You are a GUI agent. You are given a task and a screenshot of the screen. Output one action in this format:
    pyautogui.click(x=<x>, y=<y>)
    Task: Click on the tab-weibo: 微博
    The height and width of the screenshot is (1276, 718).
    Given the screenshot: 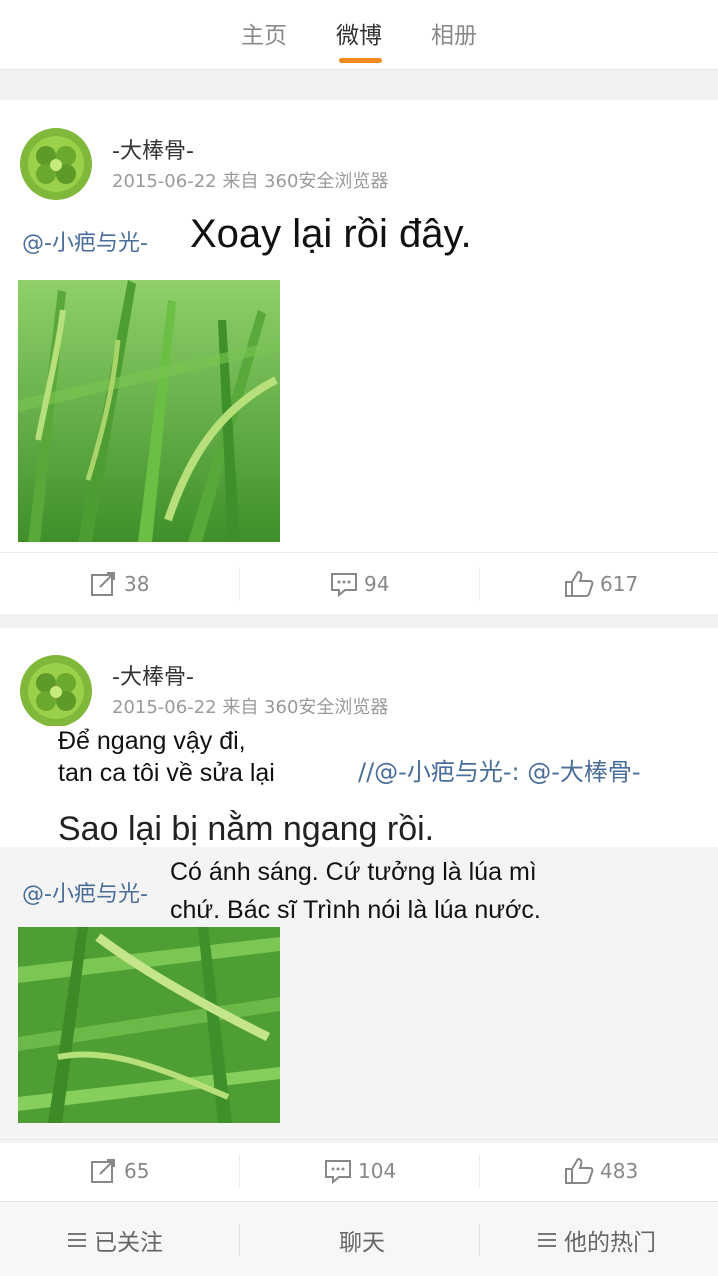 What is the action you would take?
    pyautogui.click(x=359, y=33)
    